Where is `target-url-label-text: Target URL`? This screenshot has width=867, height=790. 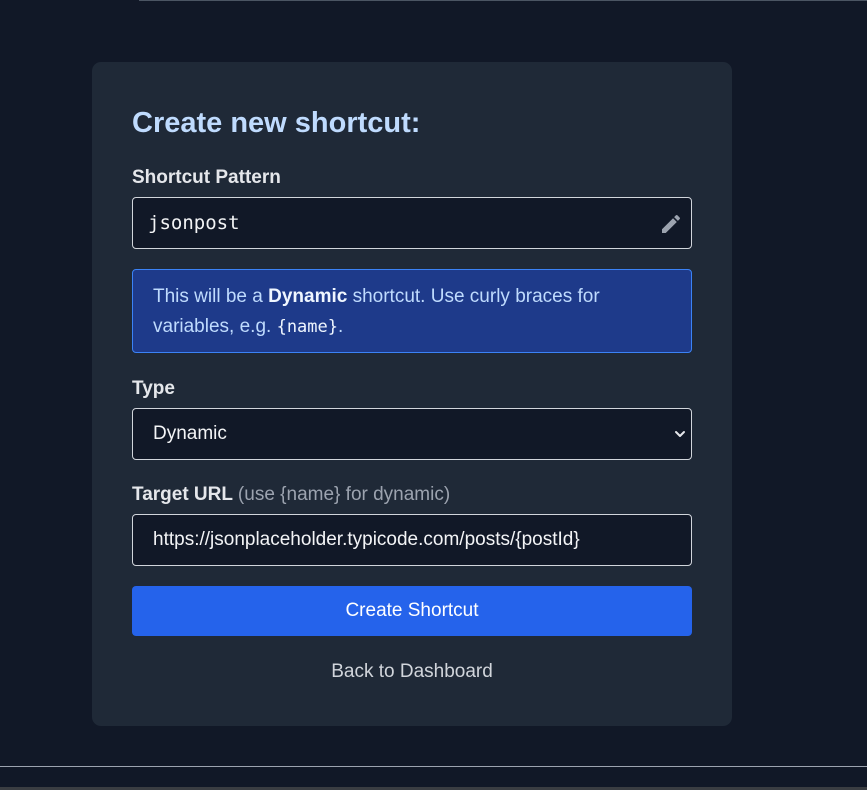
target-url-label-text: Target URL is located at coordinates (182, 494).